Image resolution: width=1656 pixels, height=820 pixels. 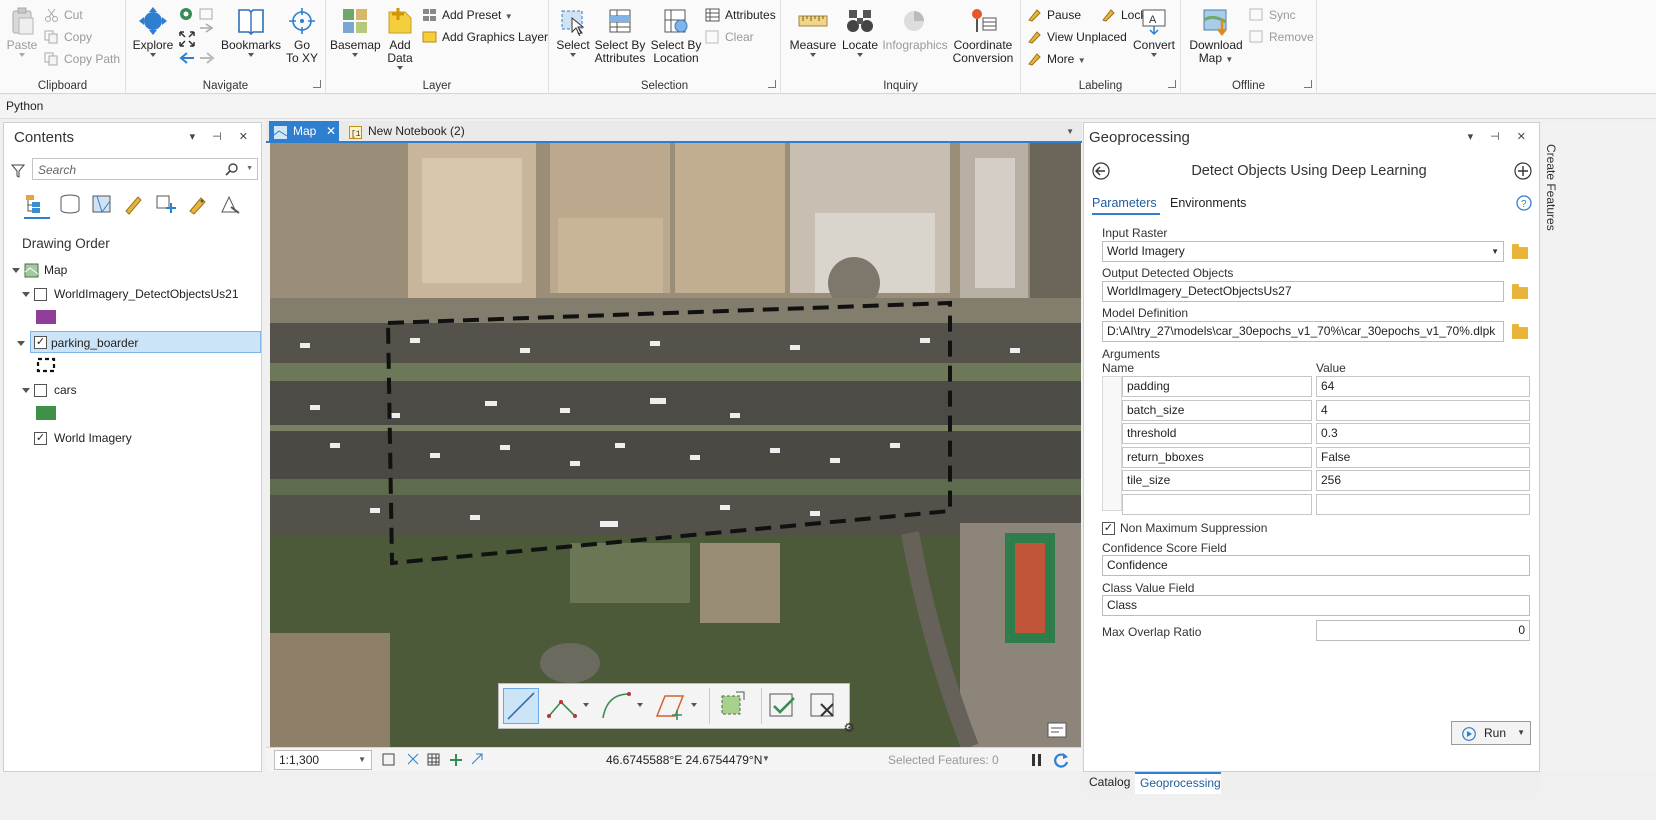 I want to click on argument-value-cell-empty, so click(x=1423, y=504).